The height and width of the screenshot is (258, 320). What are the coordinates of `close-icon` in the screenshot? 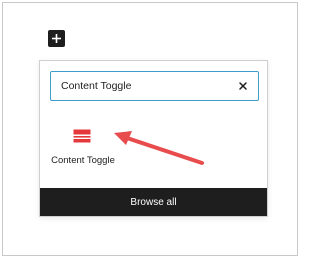 It's located at (243, 86).